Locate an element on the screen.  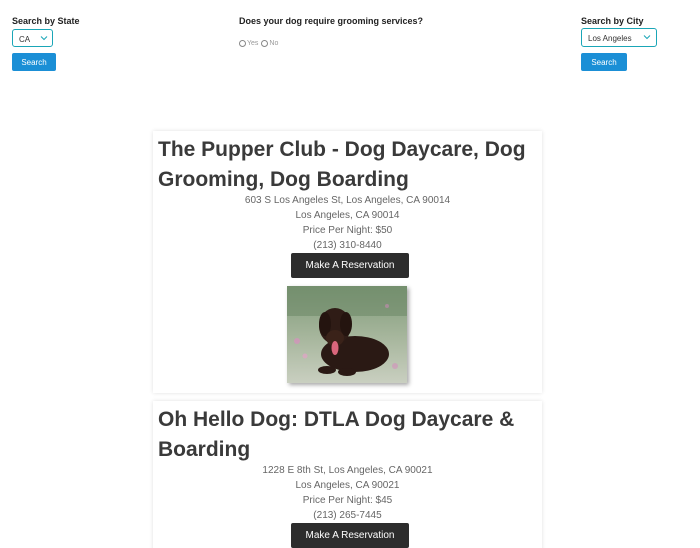
city-filter-label: Search by City is located at coordinates (612, 21).